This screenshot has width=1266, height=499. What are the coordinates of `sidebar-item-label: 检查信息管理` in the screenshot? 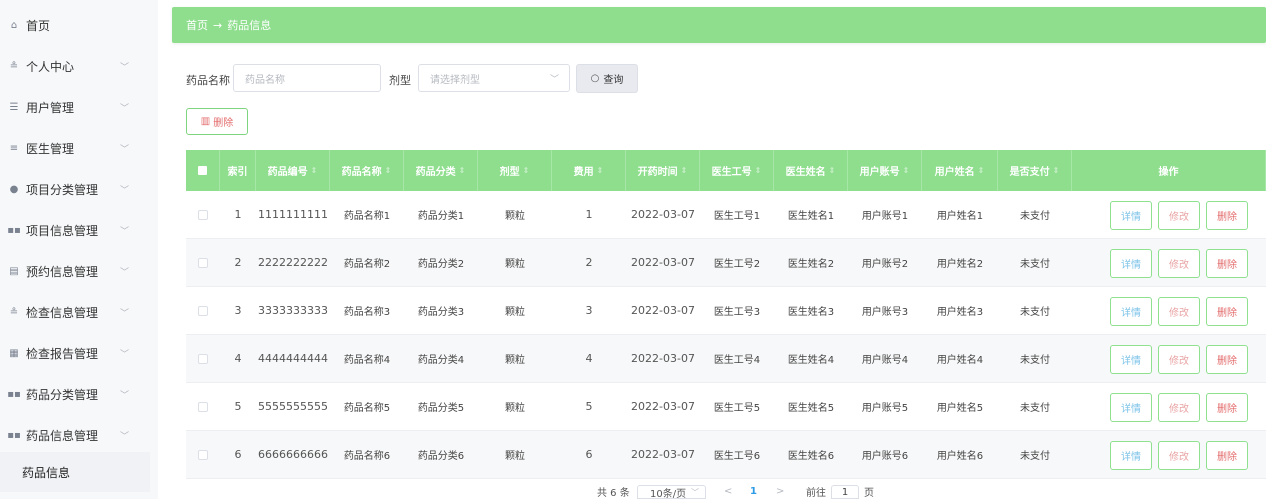 It's located at (62, 313).